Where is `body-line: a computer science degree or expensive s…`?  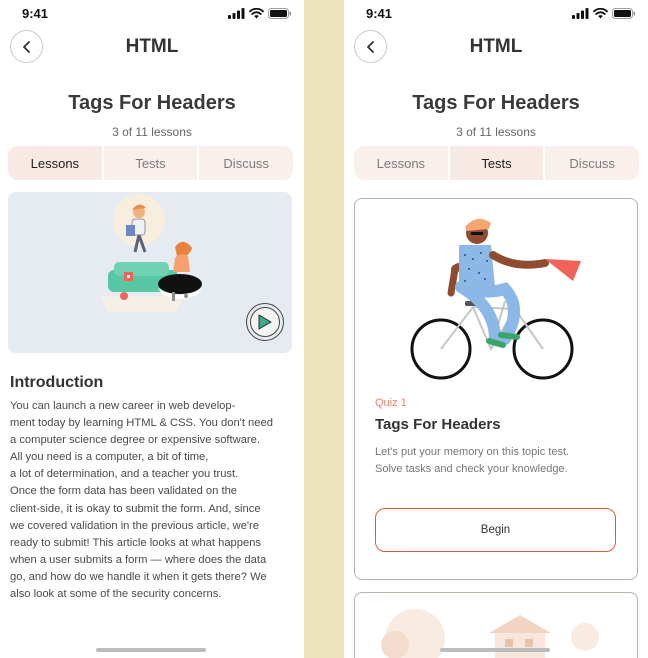 body-line: a computer science degree or expensive s… is located at coordinates (135, 440).